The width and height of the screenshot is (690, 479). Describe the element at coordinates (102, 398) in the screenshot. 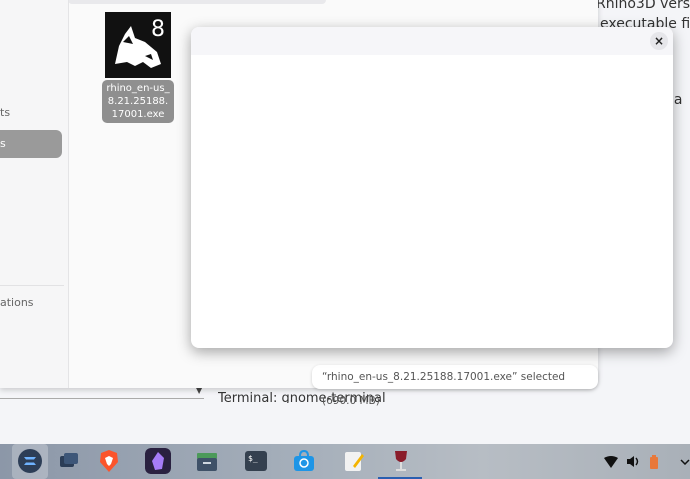

I see `dropdown-underline` at that location.